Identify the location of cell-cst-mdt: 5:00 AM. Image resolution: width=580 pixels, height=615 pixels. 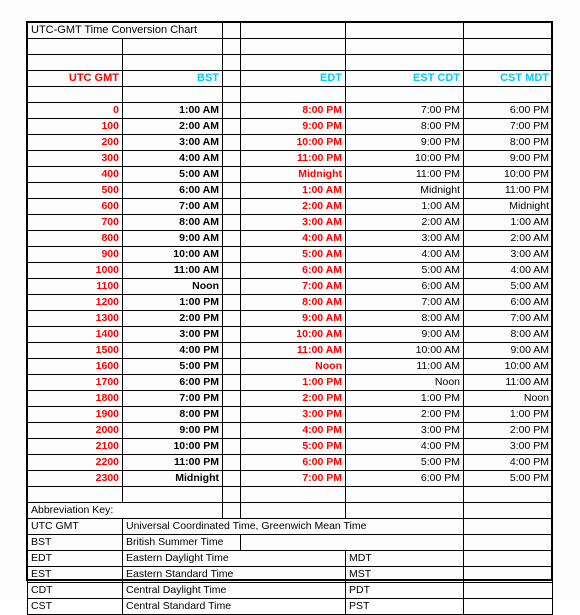
(508, 286).